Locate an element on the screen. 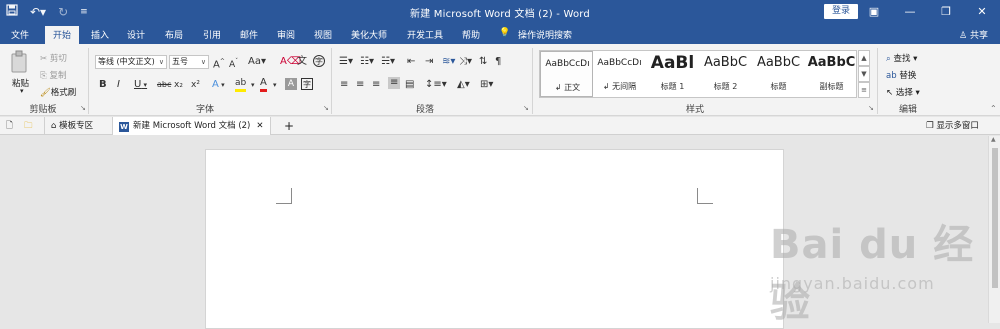 The width and height of the screenshot is (1000, 329). tab-help: 帮助 is located at coordinates (471, 34).